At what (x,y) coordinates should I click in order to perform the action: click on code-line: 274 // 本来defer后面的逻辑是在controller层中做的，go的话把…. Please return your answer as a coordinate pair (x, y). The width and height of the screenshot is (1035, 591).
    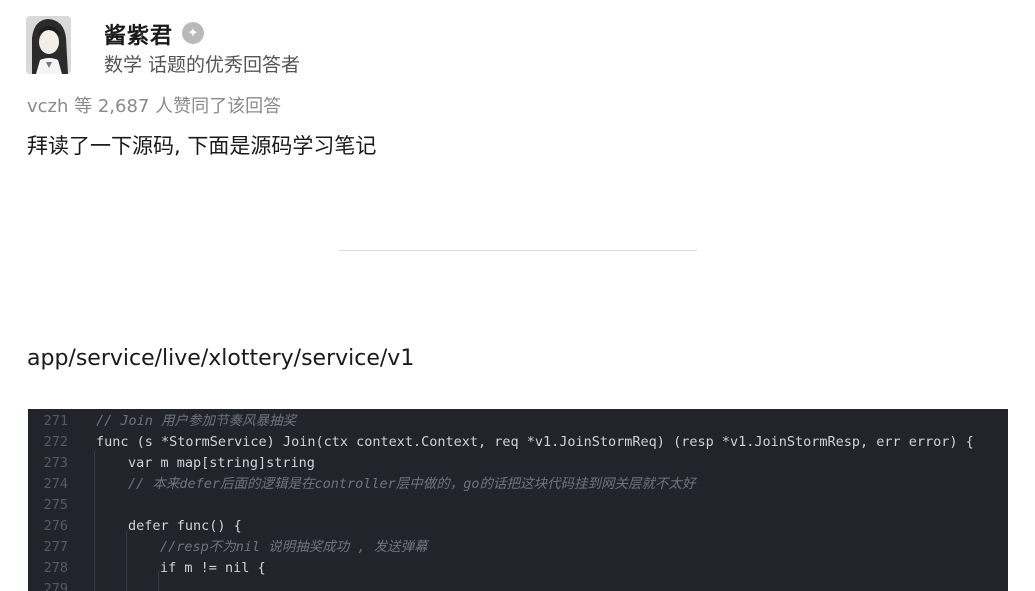
    Looking at the image, I should click on (518, 484).